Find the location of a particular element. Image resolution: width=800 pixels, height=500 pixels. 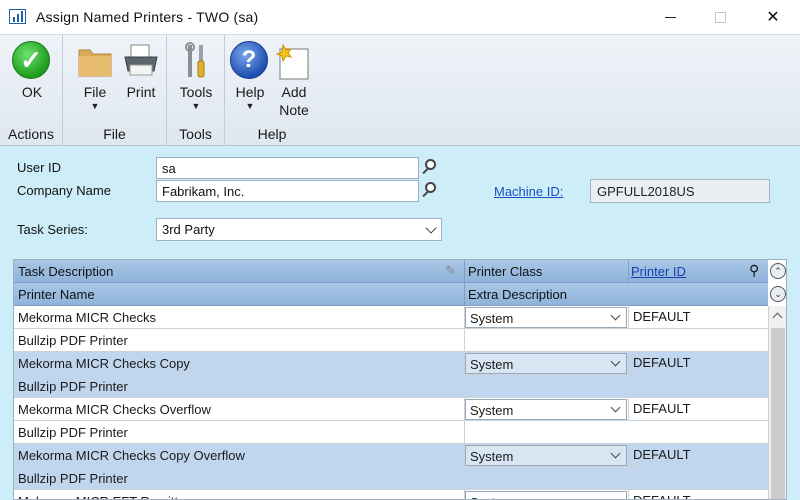

title-bar: Assign Named Printers - TWO (sa) ✕ is located at coordinates (400, 17).